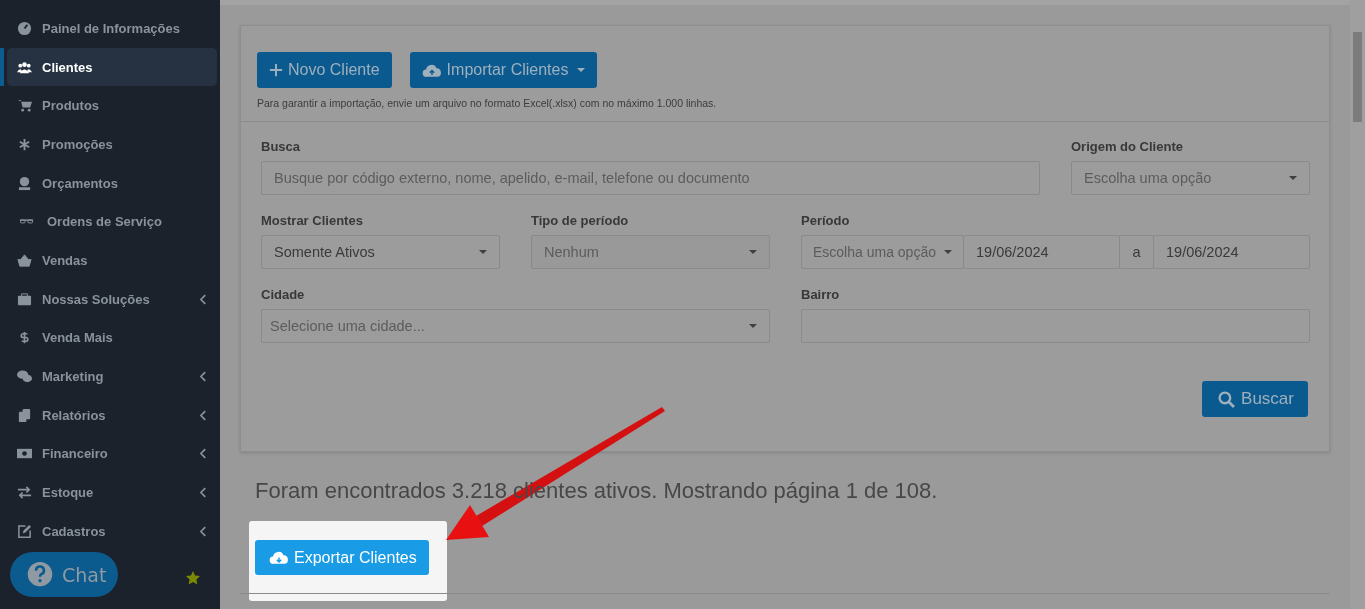 The image size is (1365, 609). Describe the element at coordinates (1357, 304) in the screenshot. I see `scrollbar` at that location.